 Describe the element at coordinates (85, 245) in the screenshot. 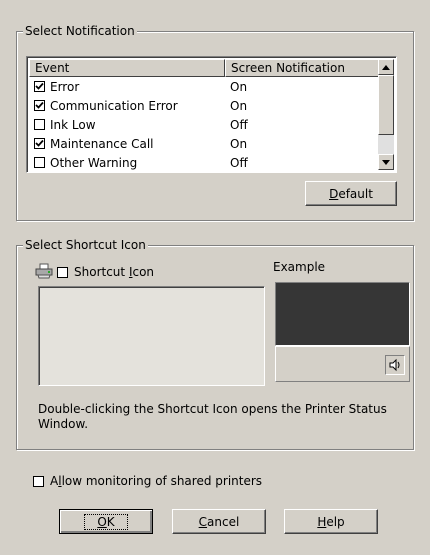

I see `shortcut-group-title: Select Shortcut Icon` at that location.